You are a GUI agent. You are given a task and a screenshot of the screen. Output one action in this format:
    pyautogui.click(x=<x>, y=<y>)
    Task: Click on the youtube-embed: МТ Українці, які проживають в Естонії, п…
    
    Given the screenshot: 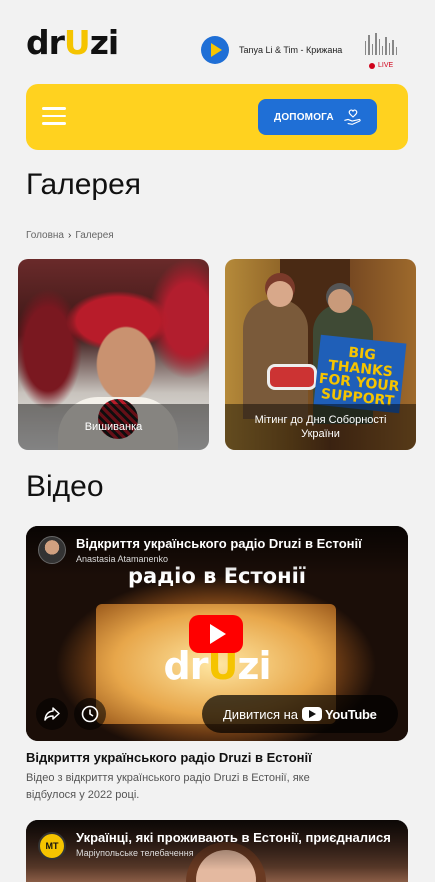 What is the action you would take?
    pyautogui.click(x=217, y=851)
    